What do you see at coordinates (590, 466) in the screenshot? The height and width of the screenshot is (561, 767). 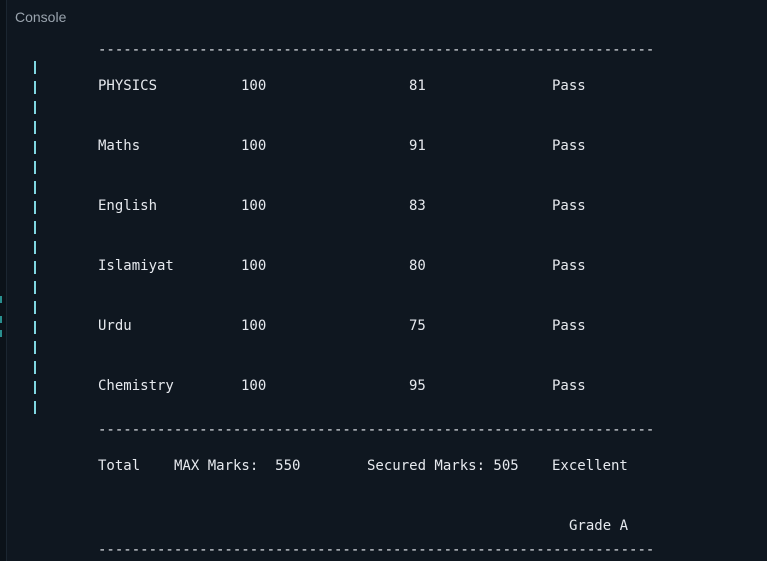 I see `remark-text: Excellent` at bounding box center [590, 466].